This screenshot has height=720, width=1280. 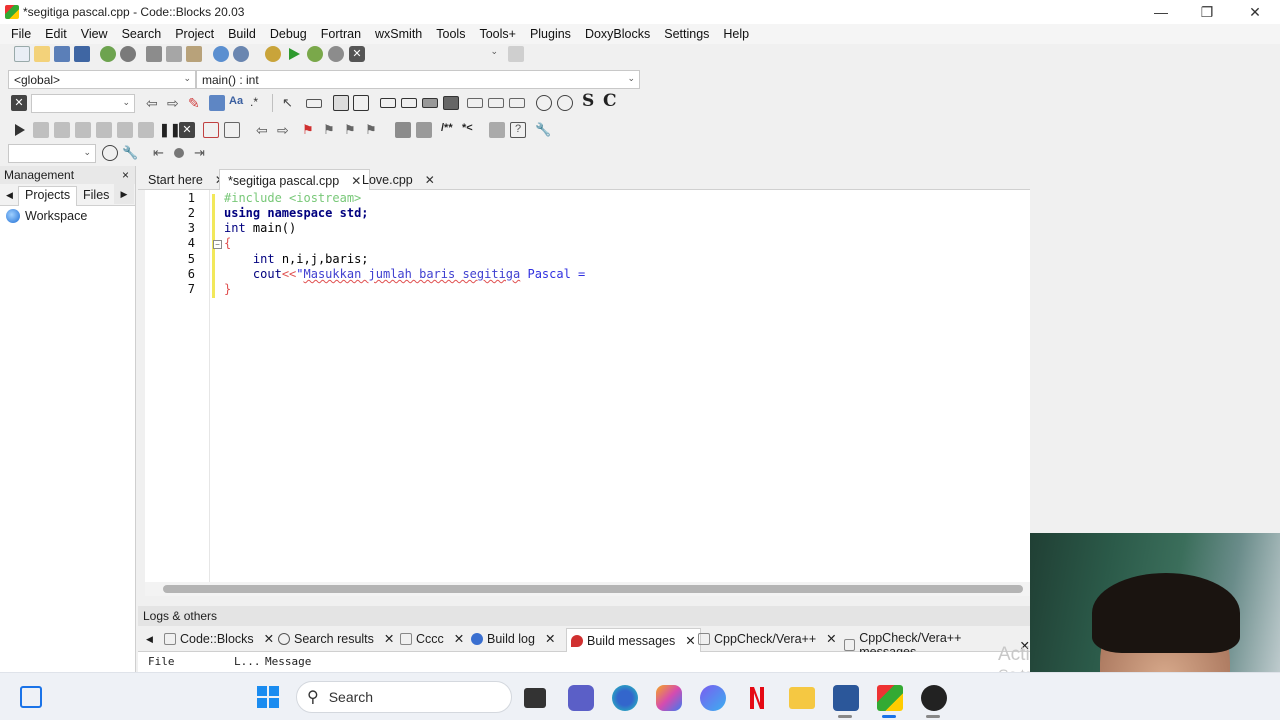 I want to click on tab-build-log: Build log ✕, so click(x=513, y=638).